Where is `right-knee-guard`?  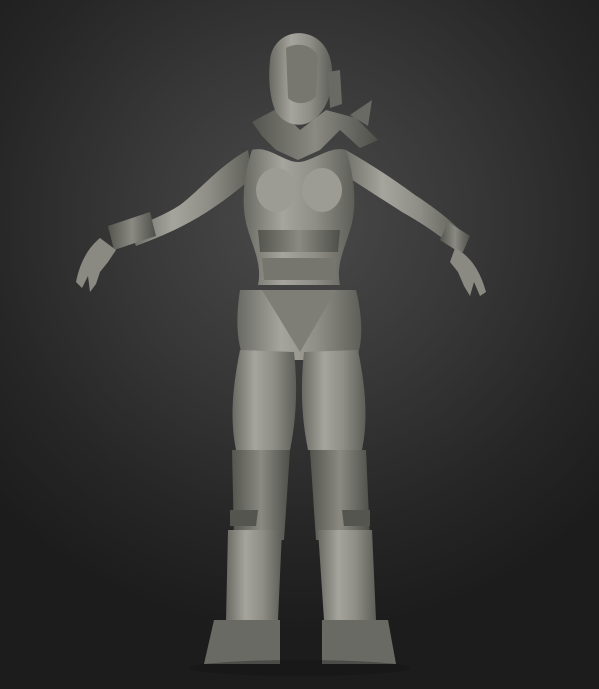 right-knee-guard is located at coordinates (340, 495).